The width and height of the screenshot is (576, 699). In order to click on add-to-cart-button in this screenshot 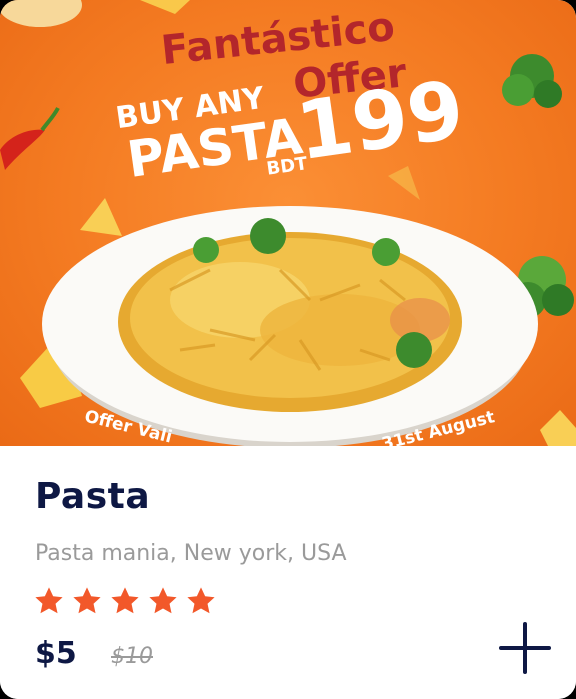, I will do `click(525, 648)`.